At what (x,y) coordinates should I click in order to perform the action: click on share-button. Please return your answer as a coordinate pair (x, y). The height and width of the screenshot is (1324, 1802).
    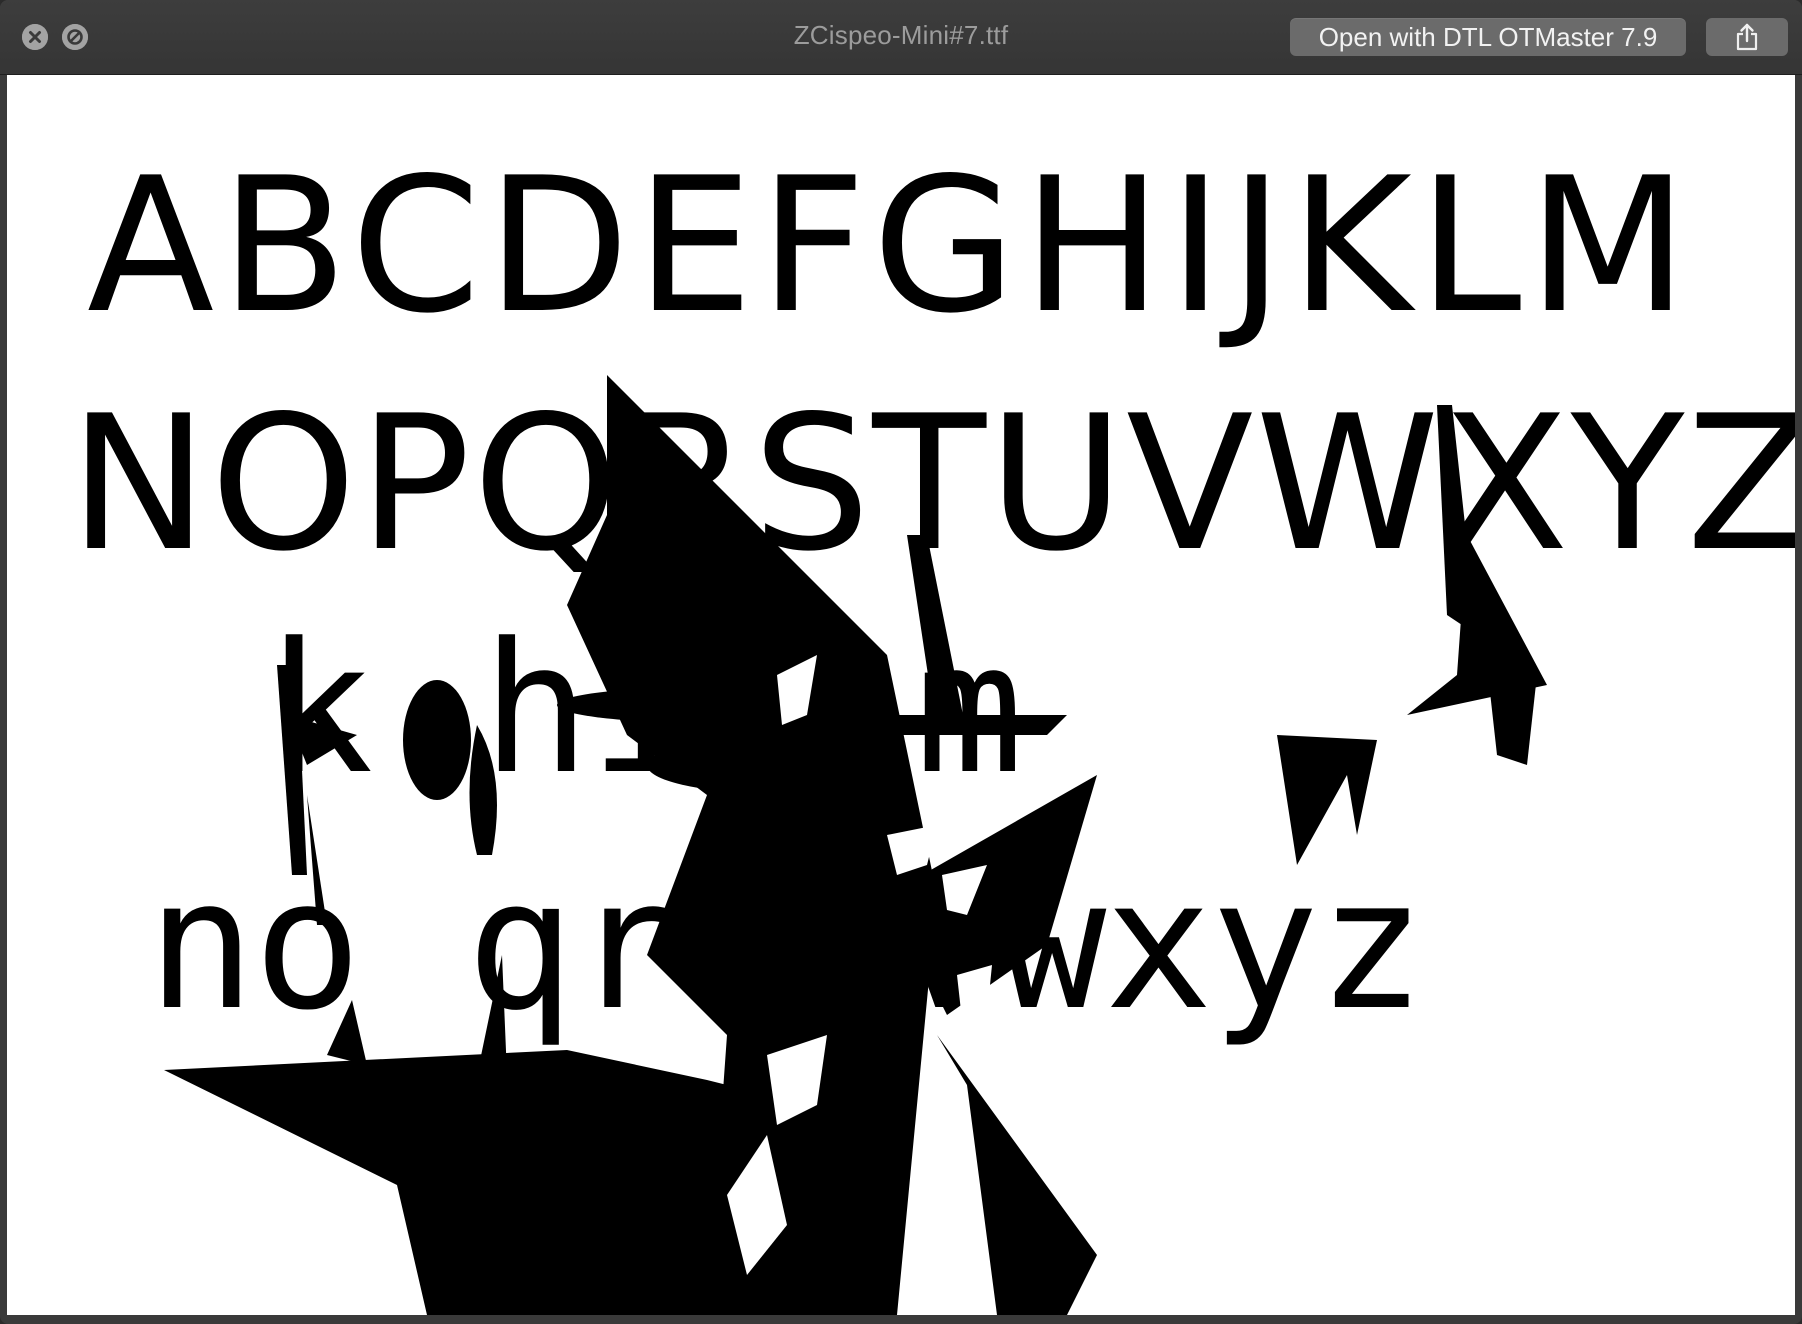
    Looking at the image, I should click on (1747, 37).